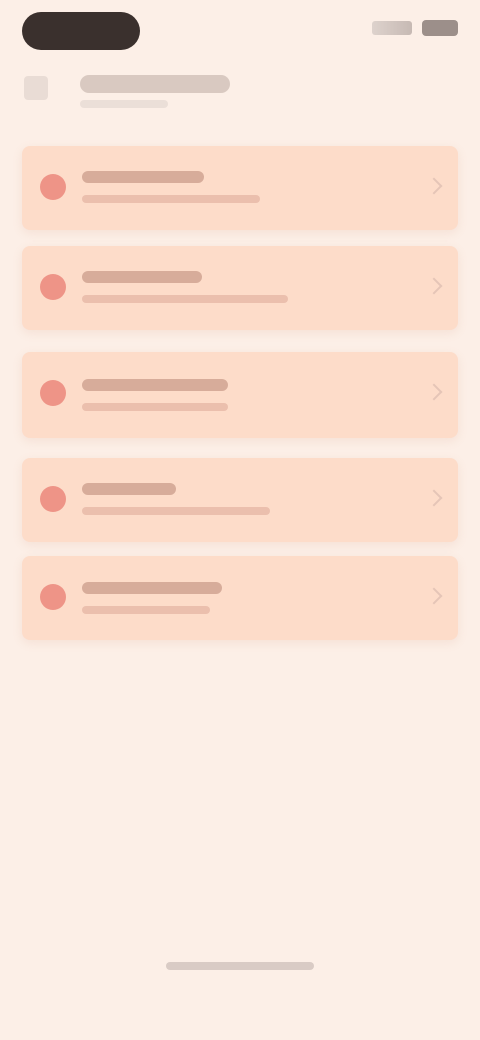 The height and width of the screenshot is (1040, 480). Describe the element at coordinates (36, 88) in the screenshot. I see `back-icon` at that location.